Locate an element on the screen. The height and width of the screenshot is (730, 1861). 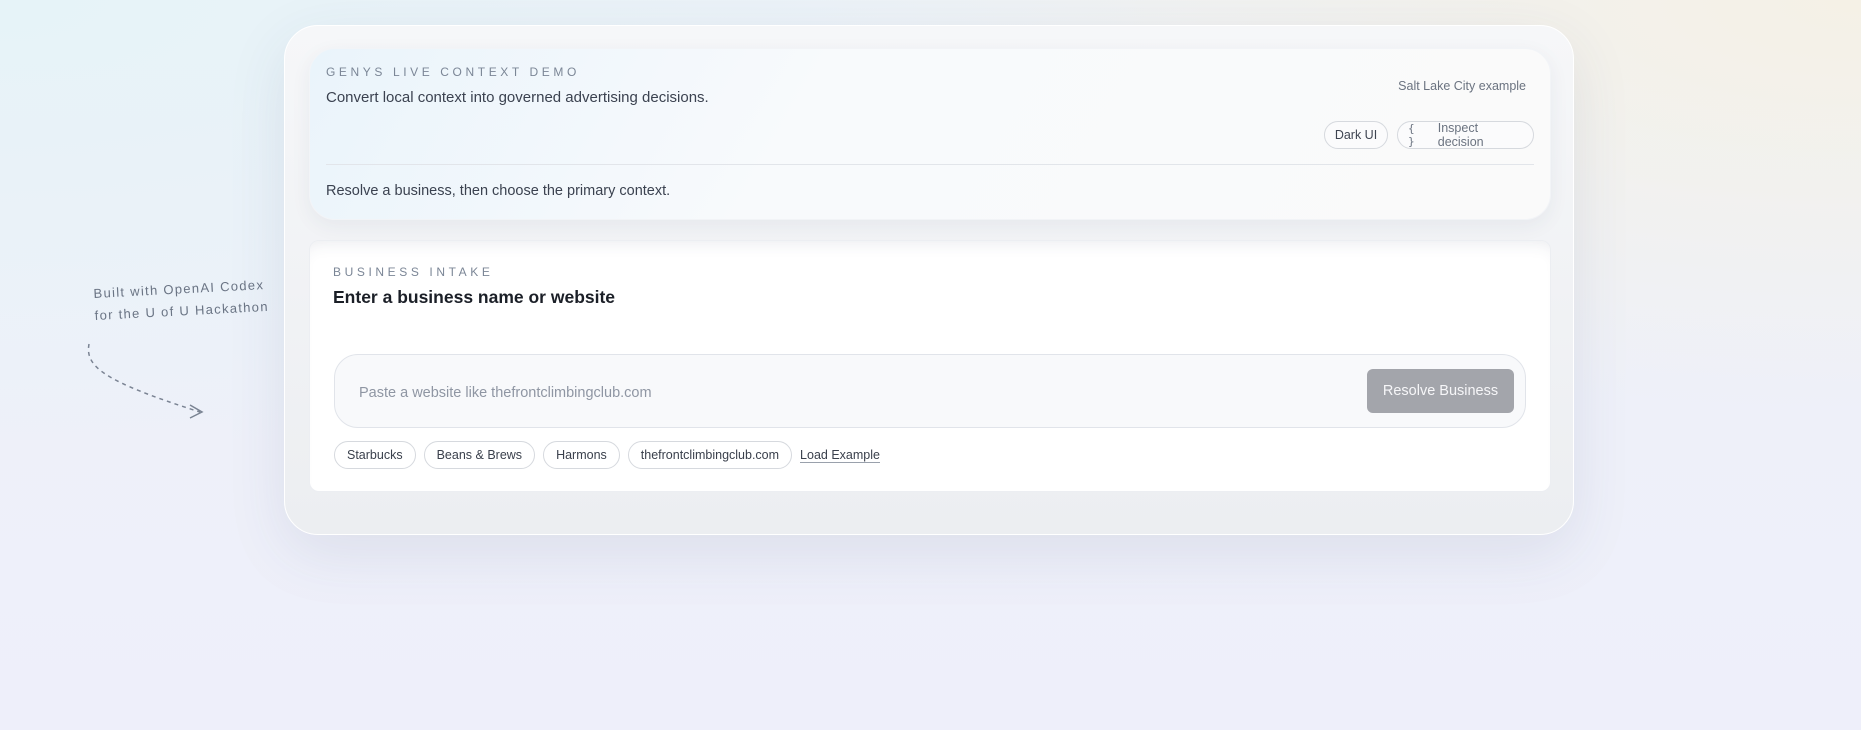
inspect-decision-button: { } Inspect decision is located at coordinates (1465, 135).